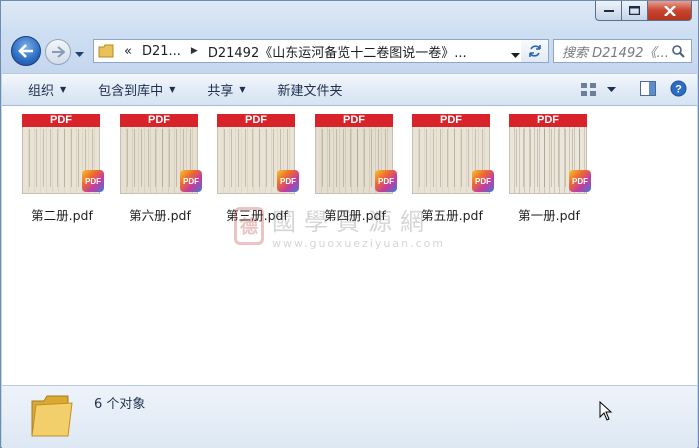  I want to click on refresh-button, so click(535, 51).